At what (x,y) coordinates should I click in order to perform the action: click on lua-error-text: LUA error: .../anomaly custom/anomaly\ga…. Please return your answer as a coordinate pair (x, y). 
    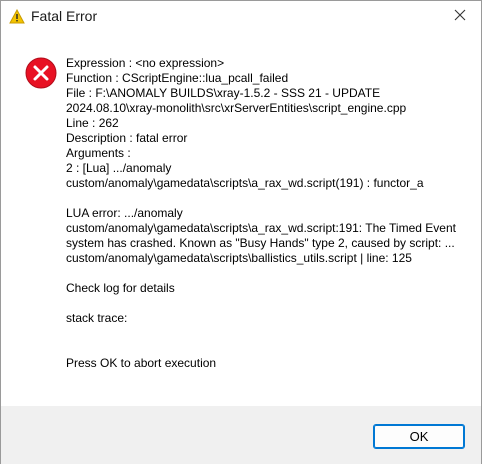
    Looking at the image, I should click on (261, 235).